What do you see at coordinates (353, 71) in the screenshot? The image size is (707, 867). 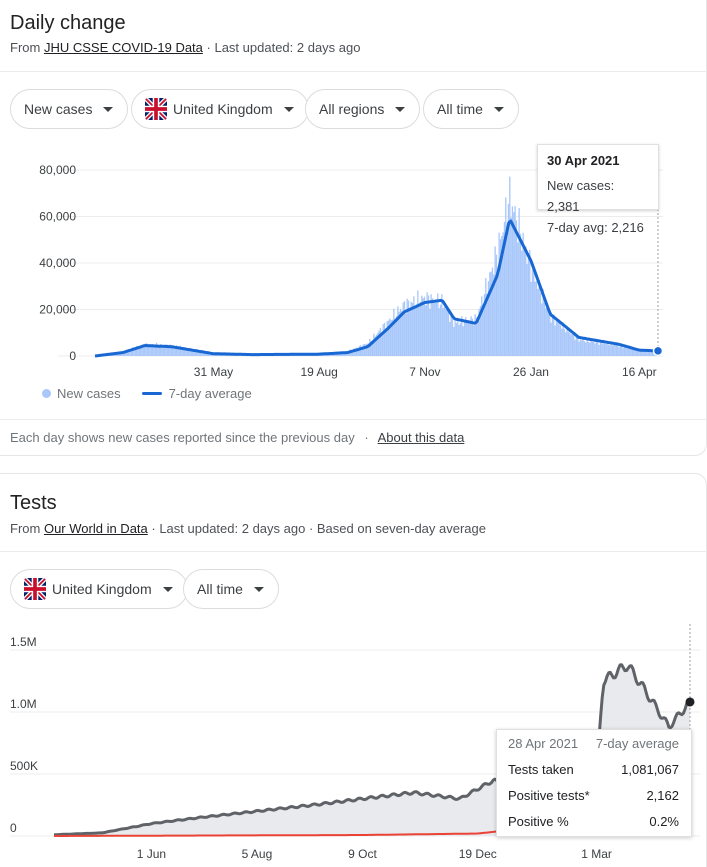 I see `divider` at bounding box center [353, 71].